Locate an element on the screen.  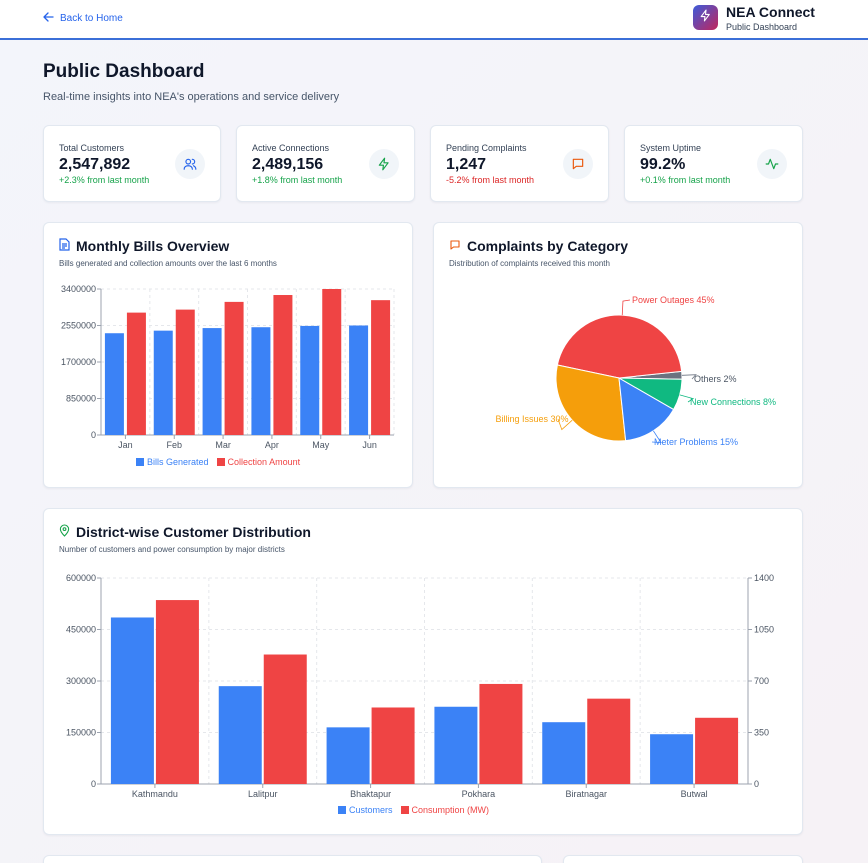
bills-legend: Bills Generated Collection Amount is located at coordinates (218, 462).